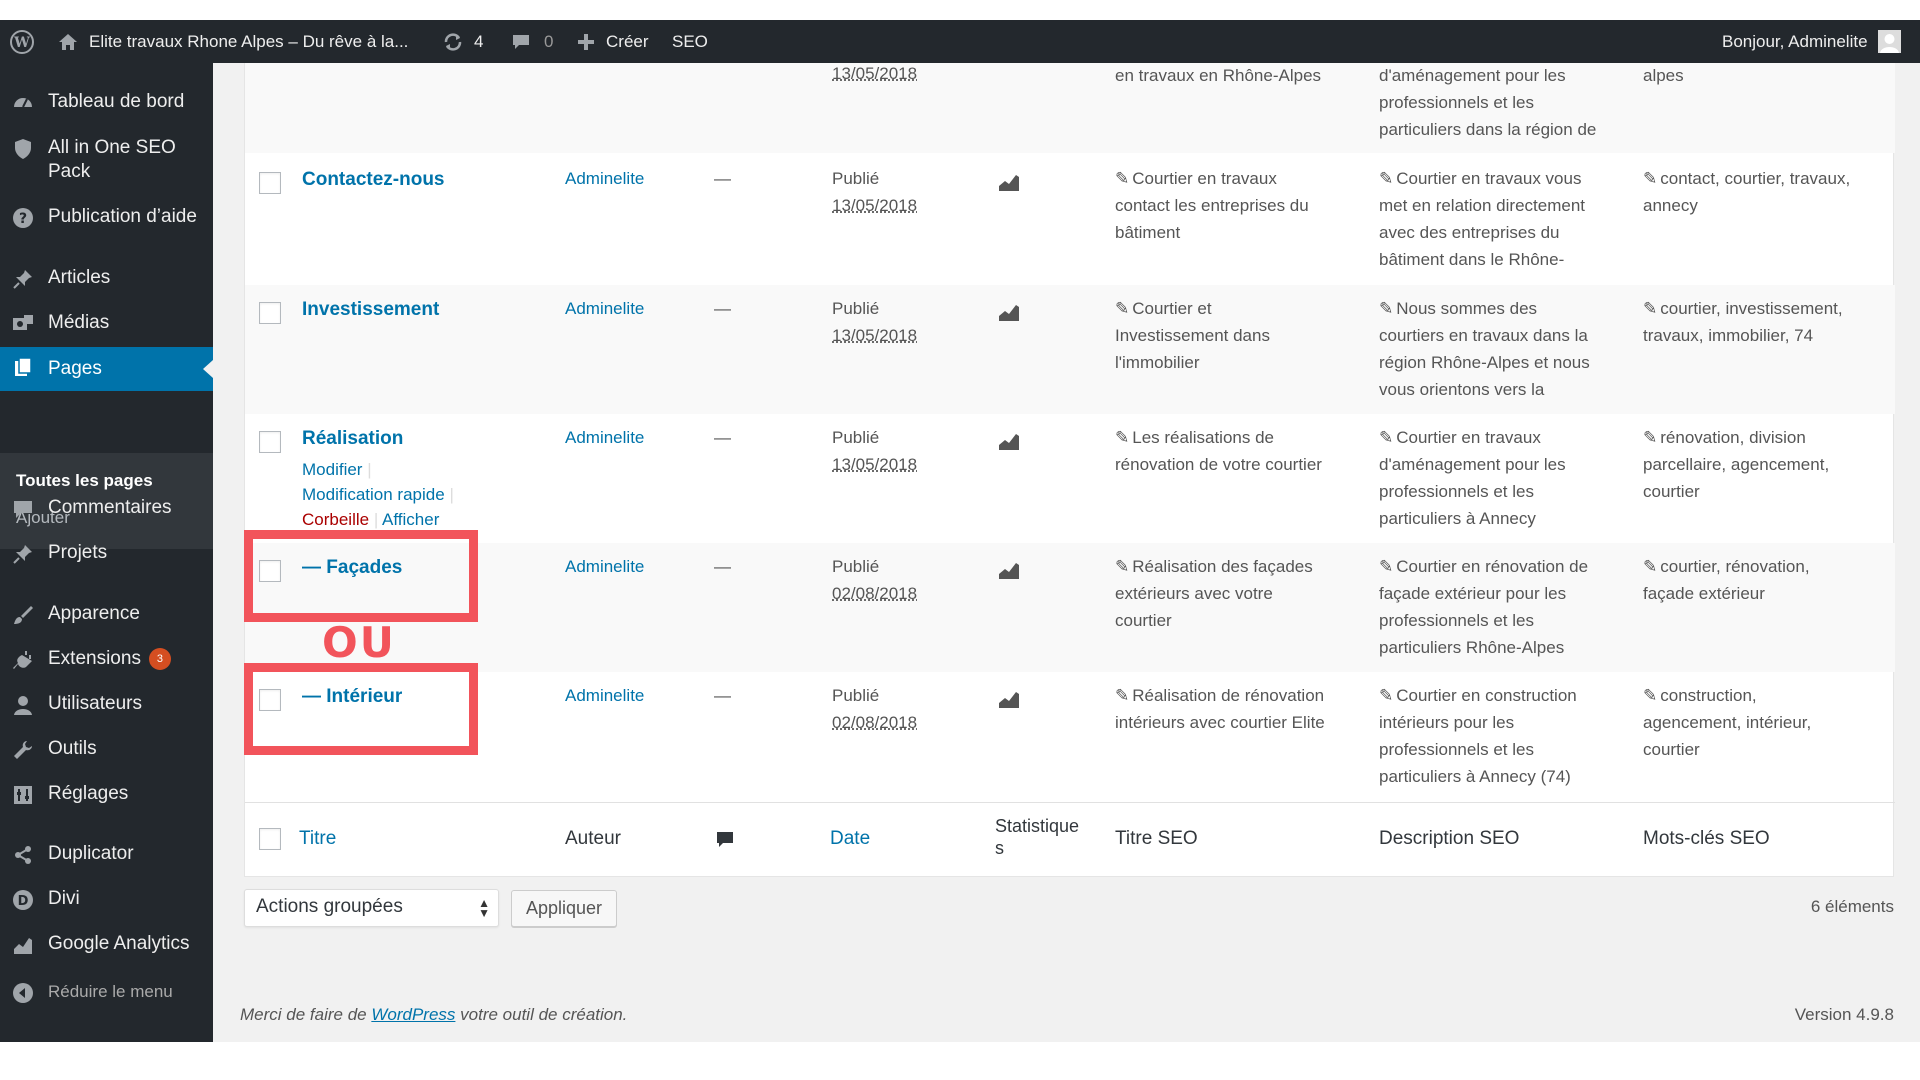  Describe the element at coordinates (106, 947) in the screenshot. I see `menu-google-analytics: Google Analytics` at that location.